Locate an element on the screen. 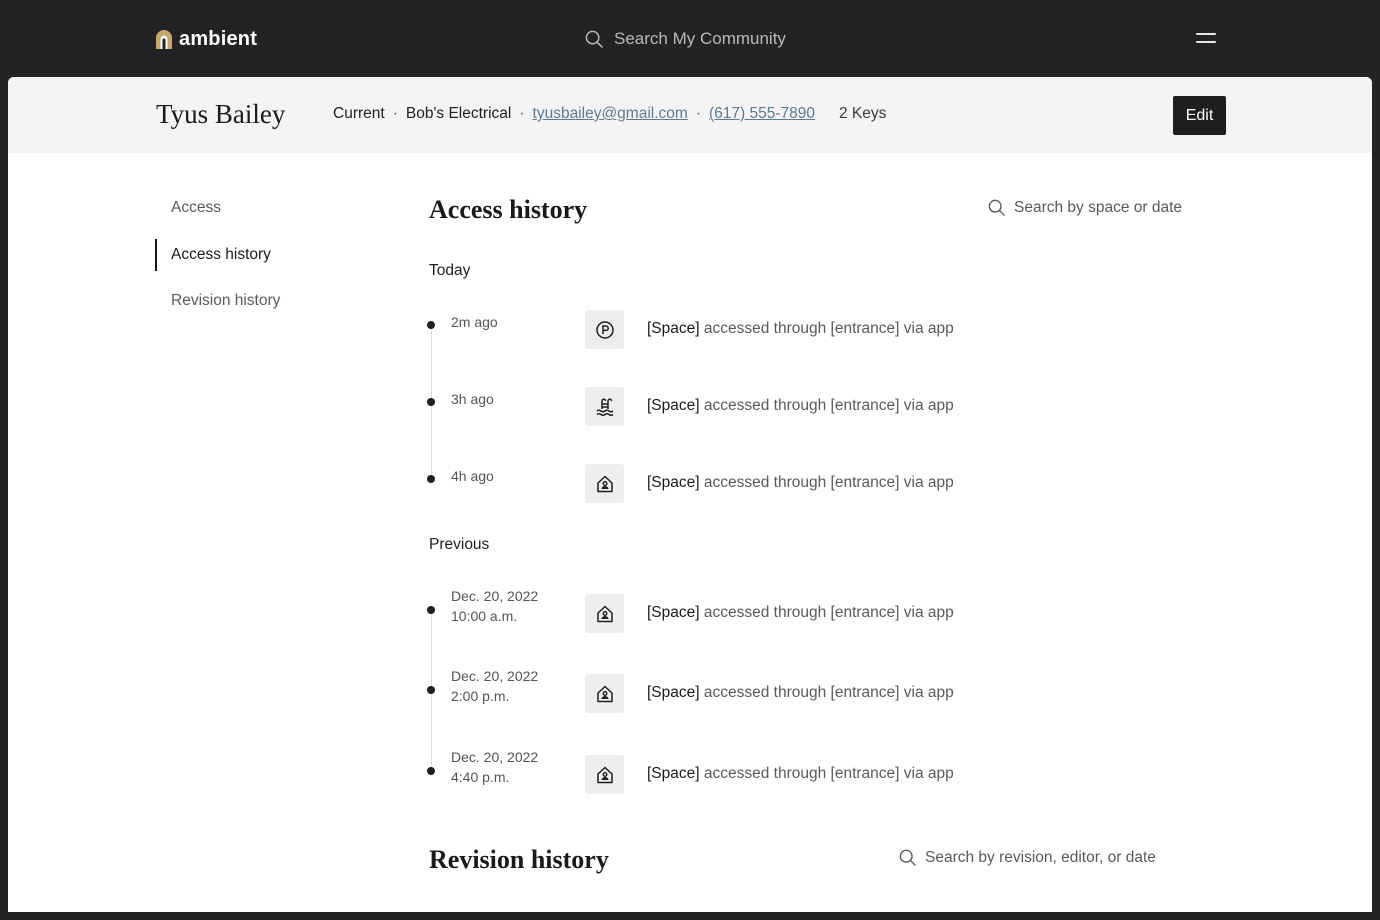 This screenshot has width=1380, height=920. entry-time: 4h ago is located at coordinates (472, 476).